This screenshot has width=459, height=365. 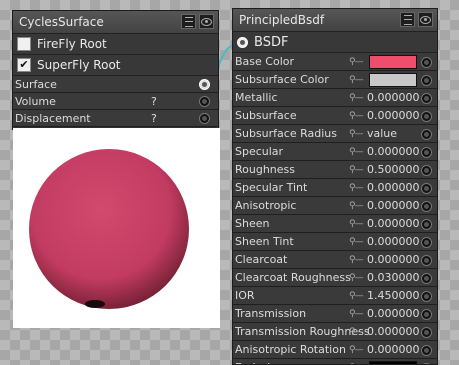 I want to click on bsdf-input-row: Anisotropic ⚲— 0.000000, so click(x=335, y=206).